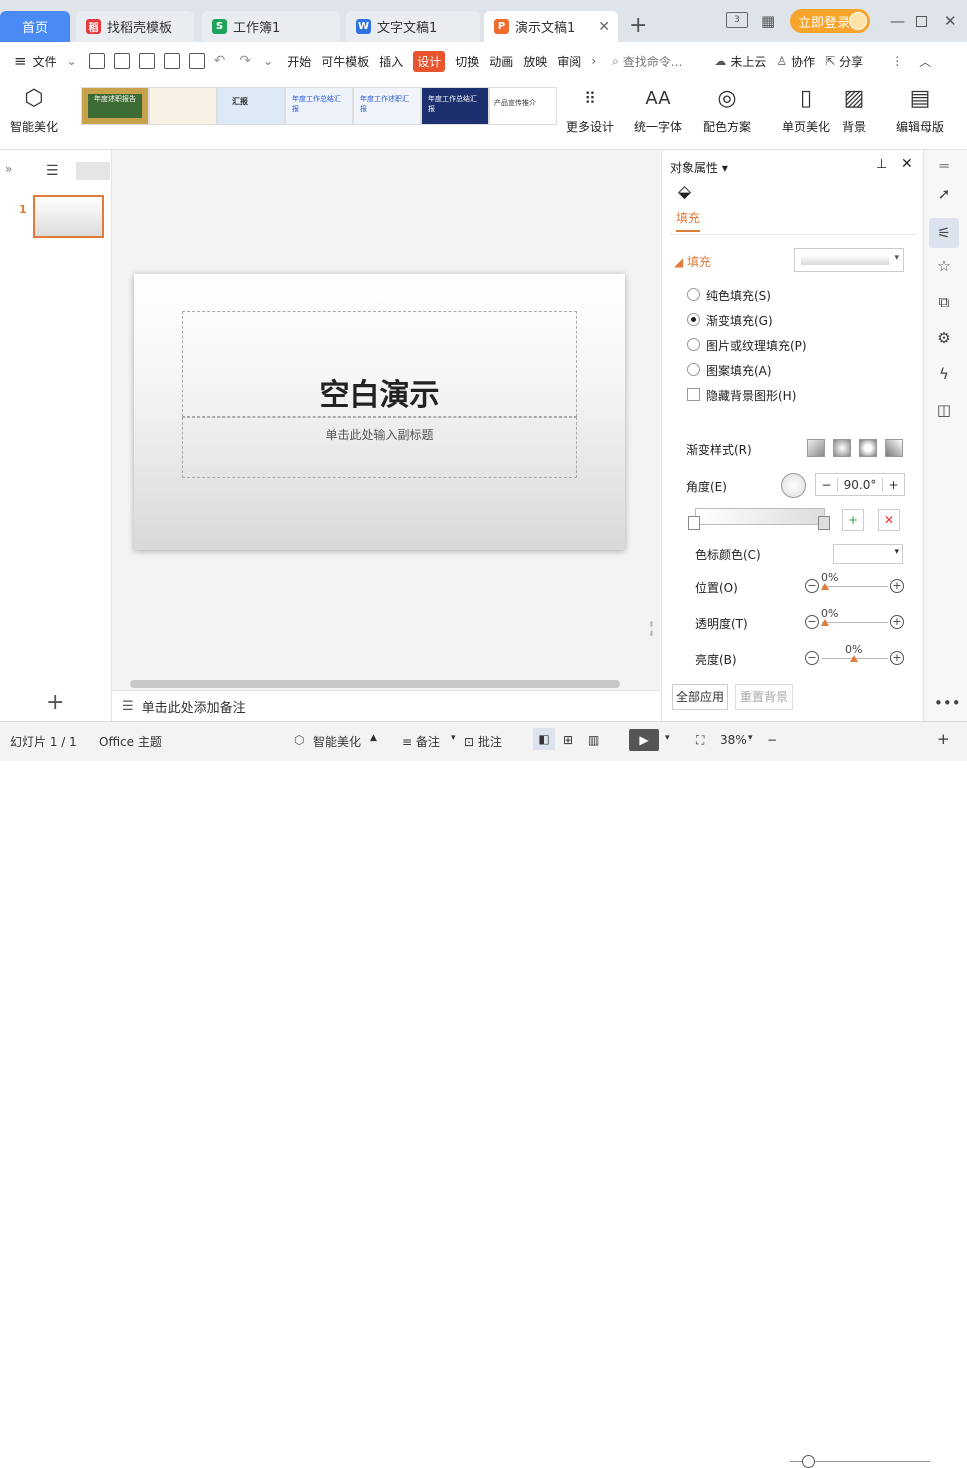 Image resolution: width=967 pixels, height=1468 pixels. What do you see at coordinates (638, 26) in the screenshot?
I see `new-tab-icon: +` at bounding box center [638, 26].